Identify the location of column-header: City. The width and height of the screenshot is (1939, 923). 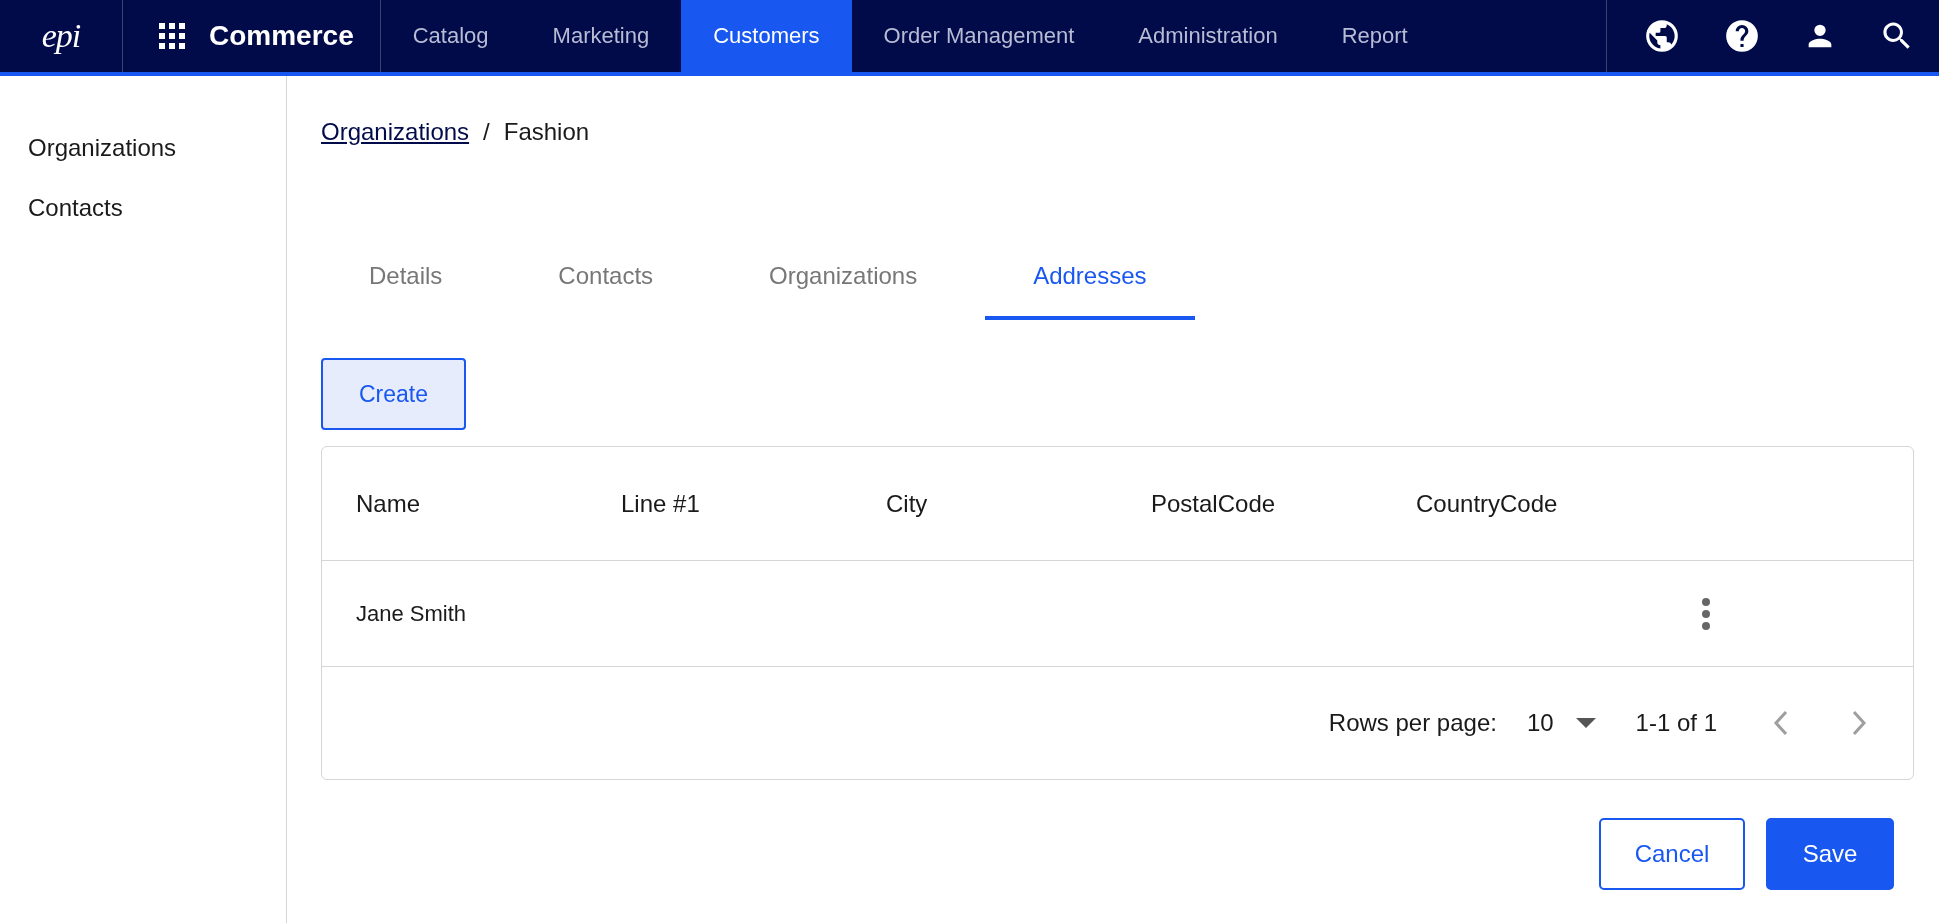
(907, 503).